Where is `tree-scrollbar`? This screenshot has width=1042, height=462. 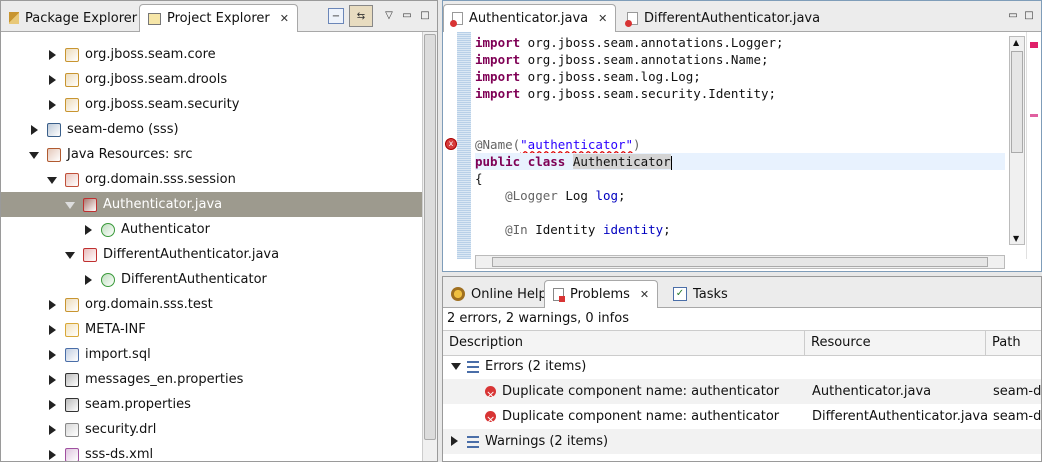
tree-scrollbar is located at coordinates (429, 246).